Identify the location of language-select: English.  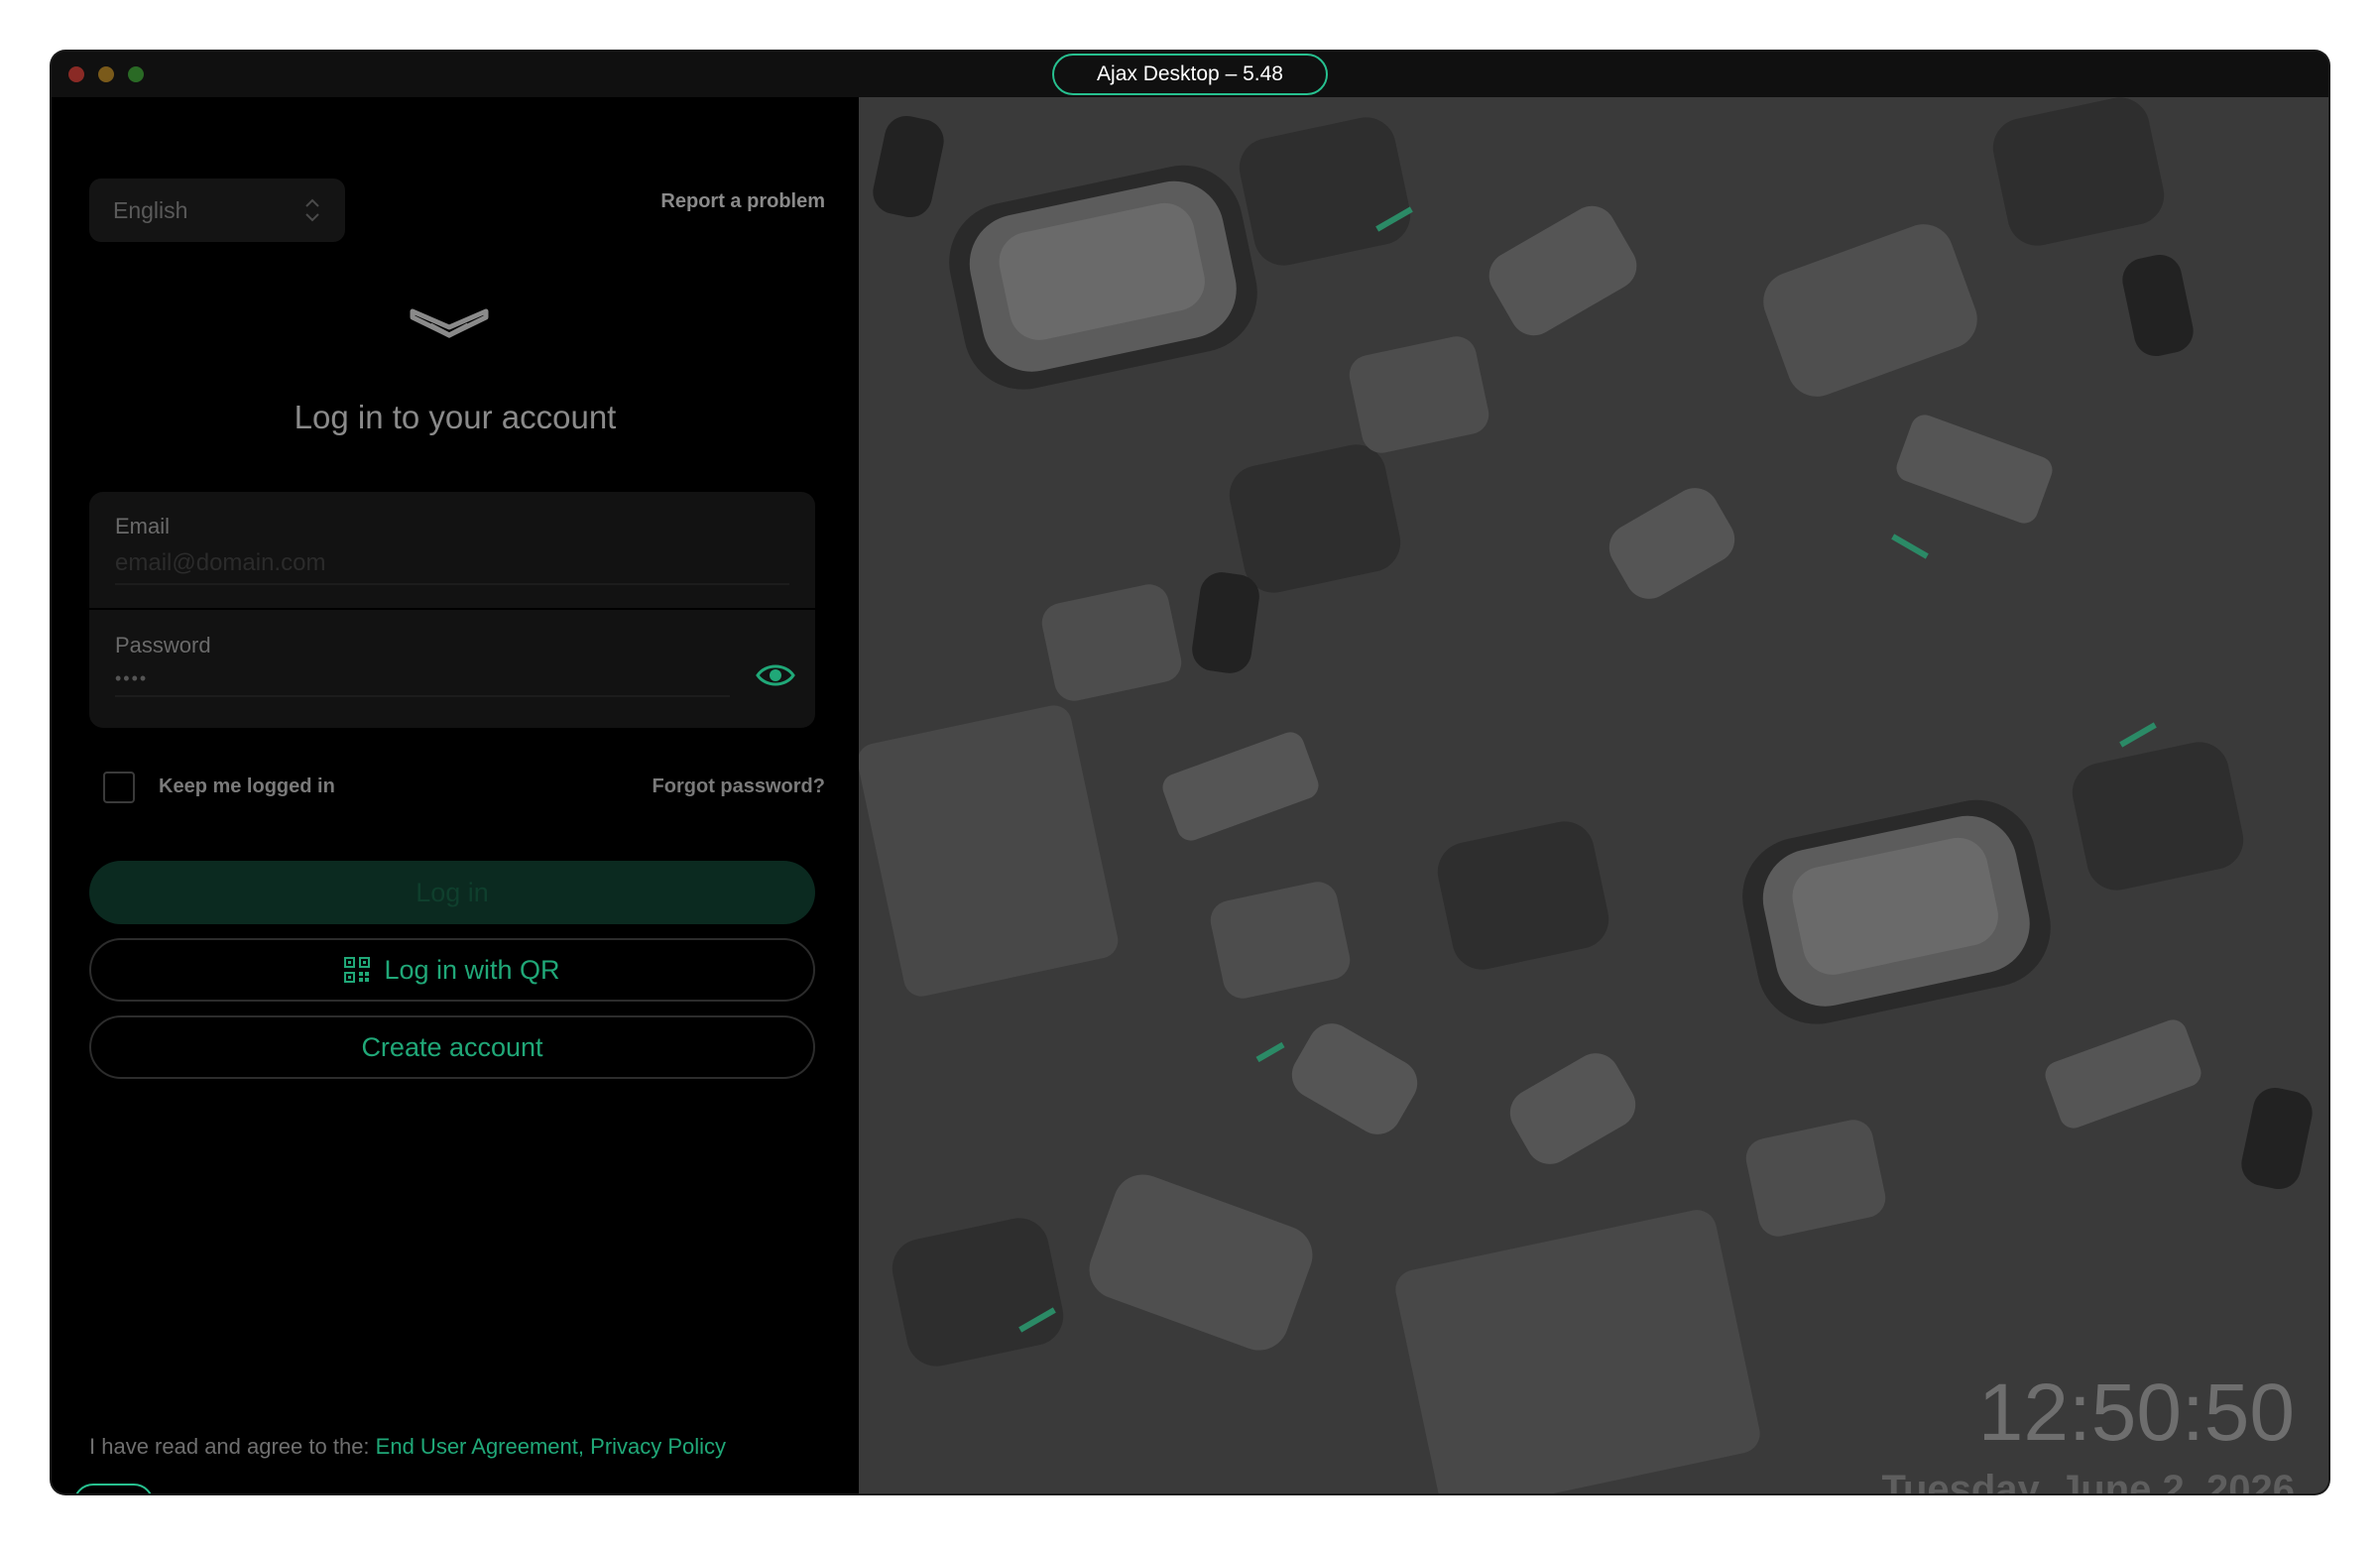
(217, 210).